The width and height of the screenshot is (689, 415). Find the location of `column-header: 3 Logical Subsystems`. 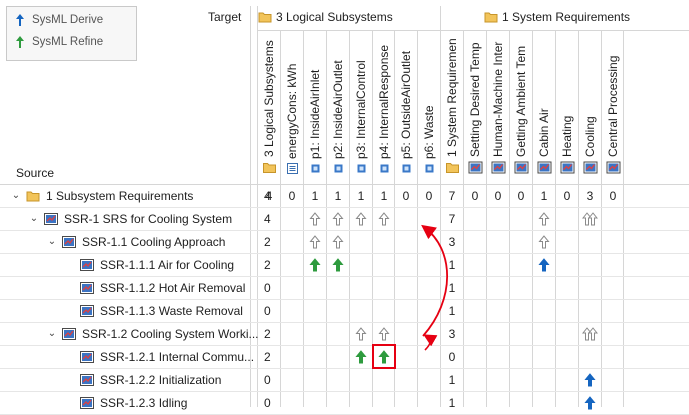

column-header: 3 Logical Subsystems is located at coordinates (269, 107).